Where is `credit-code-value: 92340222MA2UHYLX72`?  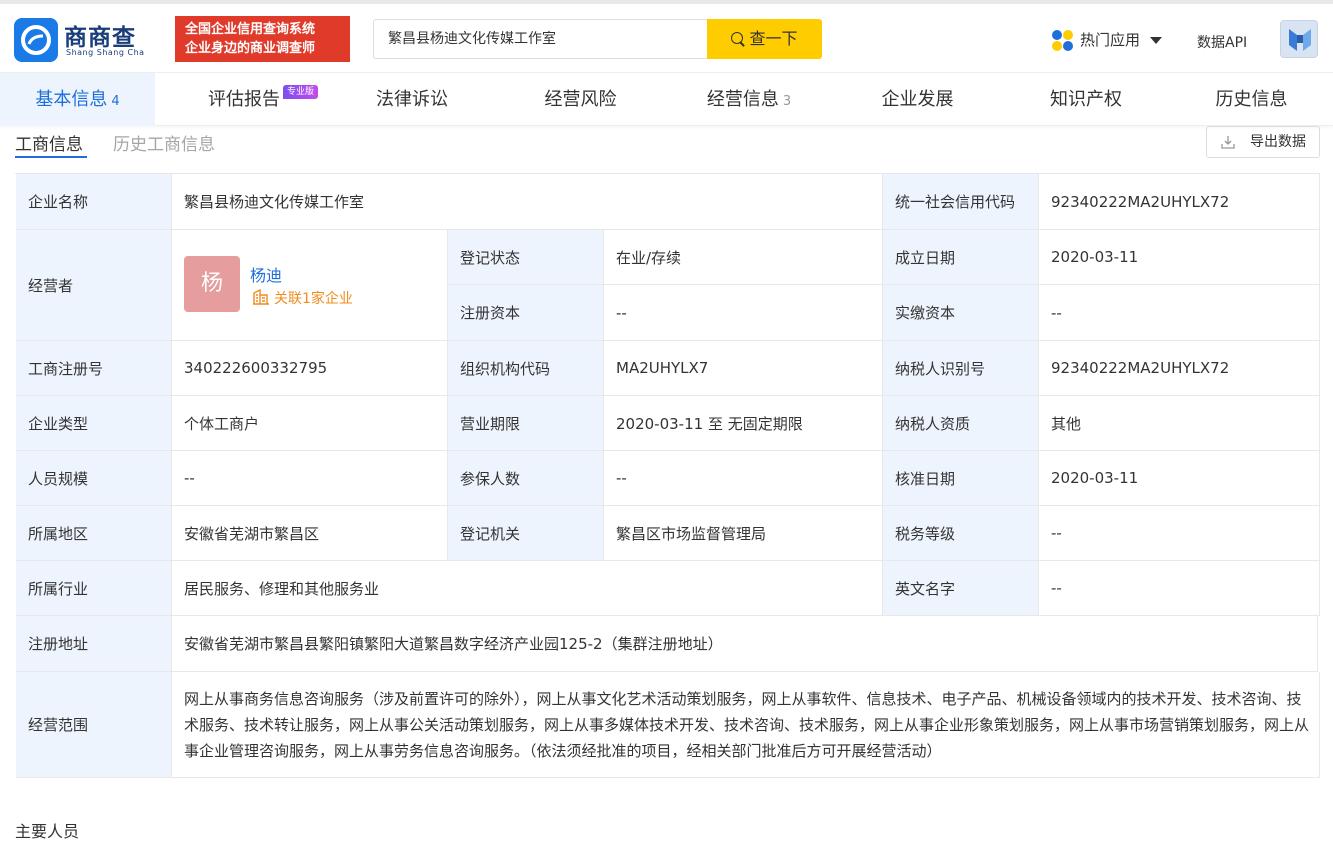
credit-code-value: 92340222MA2UHYLX72 is located at coordinates (1179, 202).